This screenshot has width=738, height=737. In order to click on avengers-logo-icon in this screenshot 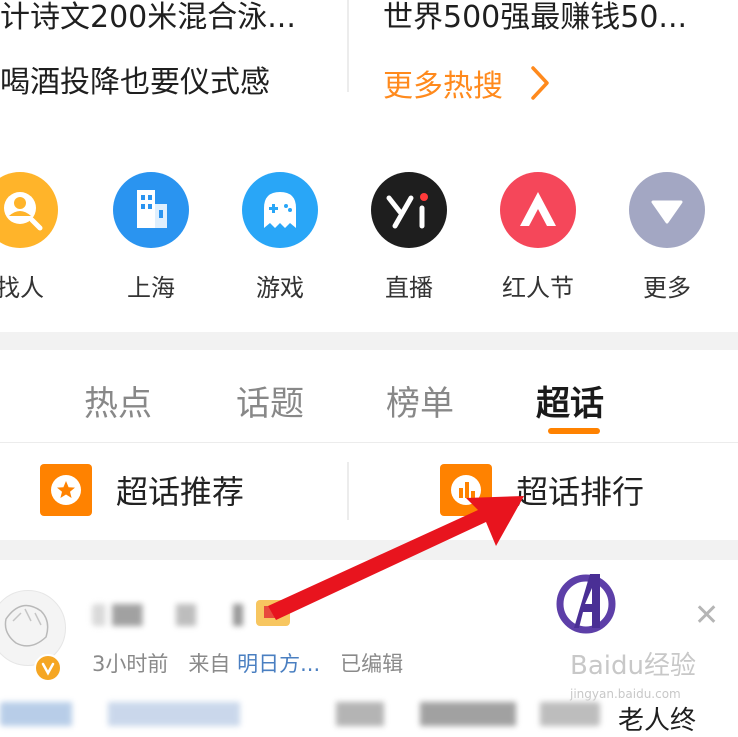, I will do `click(586, 602)`.